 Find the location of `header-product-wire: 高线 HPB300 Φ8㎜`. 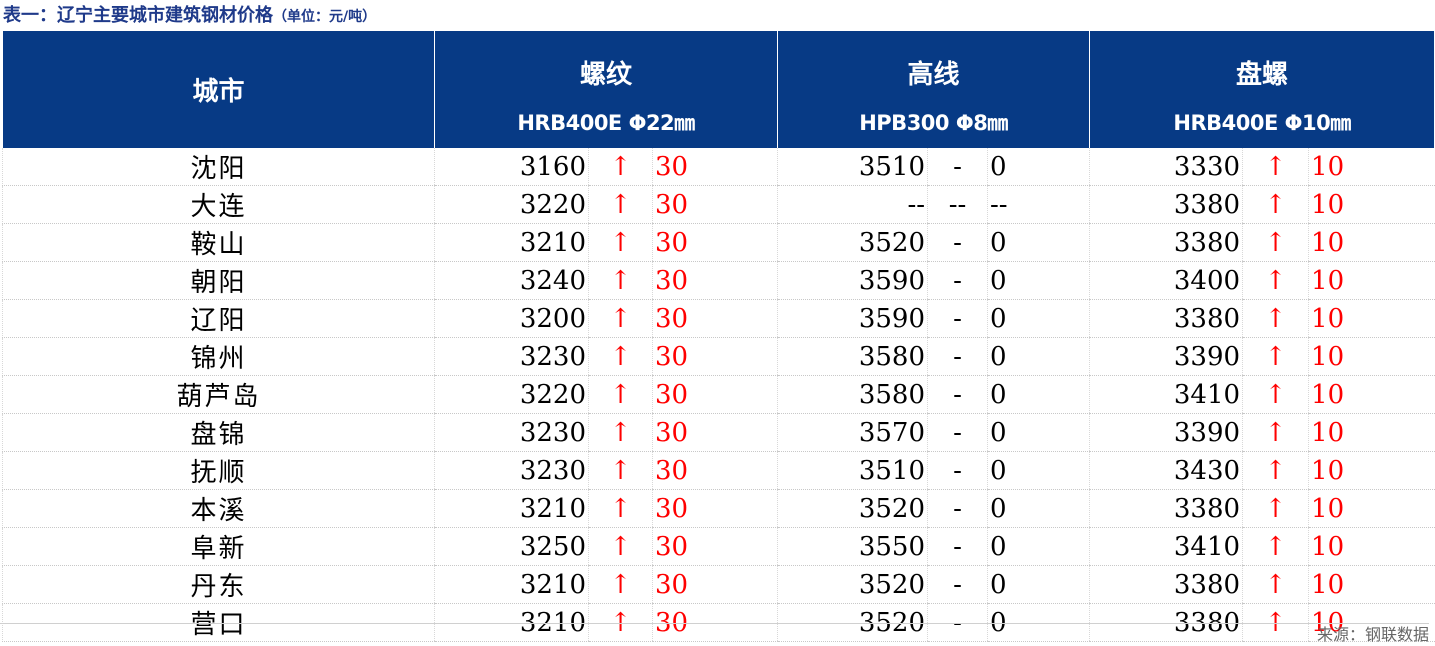

header-product-wire: 高线 HPB300 Φ8㎜ is located at coordinates (934, 89).